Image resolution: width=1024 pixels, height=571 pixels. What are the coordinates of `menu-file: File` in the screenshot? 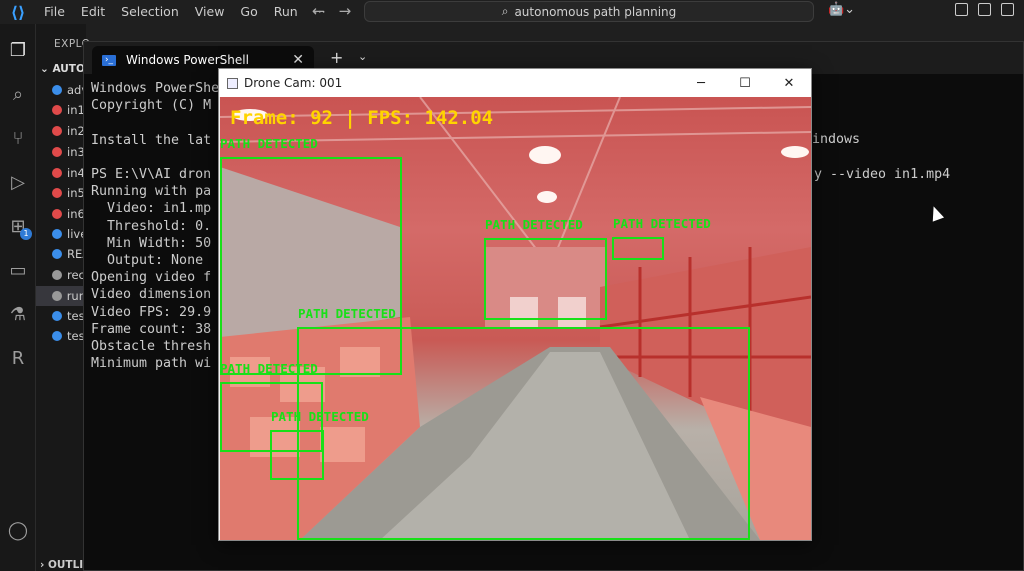 It's located at (54, 12).